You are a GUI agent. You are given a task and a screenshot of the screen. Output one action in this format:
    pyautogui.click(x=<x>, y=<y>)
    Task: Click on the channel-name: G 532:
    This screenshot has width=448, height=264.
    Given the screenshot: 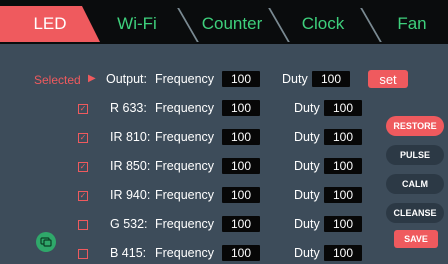 What is the action you would take?
    pyautogui.click(x=129, y=224)
    